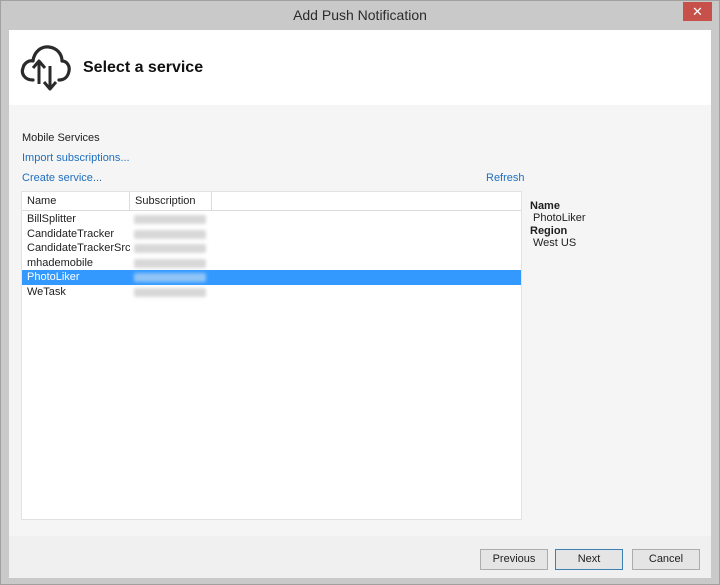  Describe the element at coordinates (271, 248) in the screenshot. I see `list-row: CandidateTrackerSrc` at that location.